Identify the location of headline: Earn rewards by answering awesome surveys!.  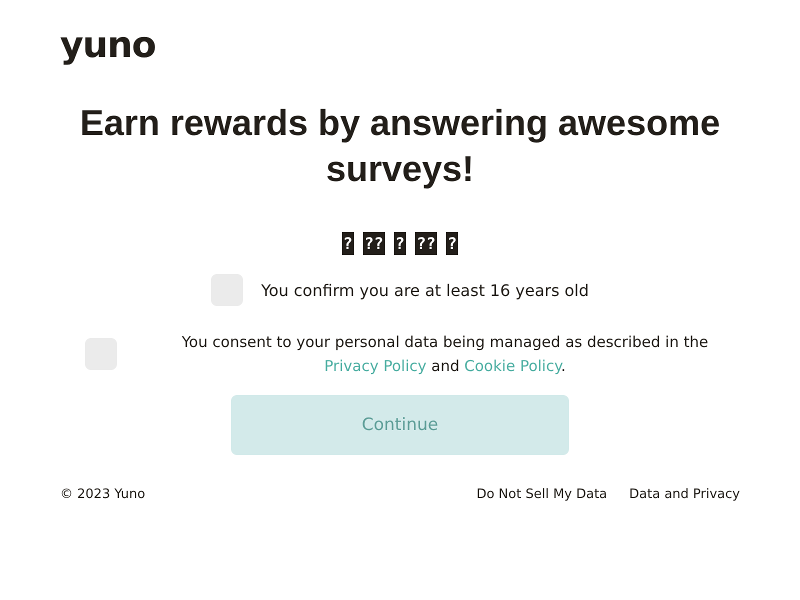
(400, 146).